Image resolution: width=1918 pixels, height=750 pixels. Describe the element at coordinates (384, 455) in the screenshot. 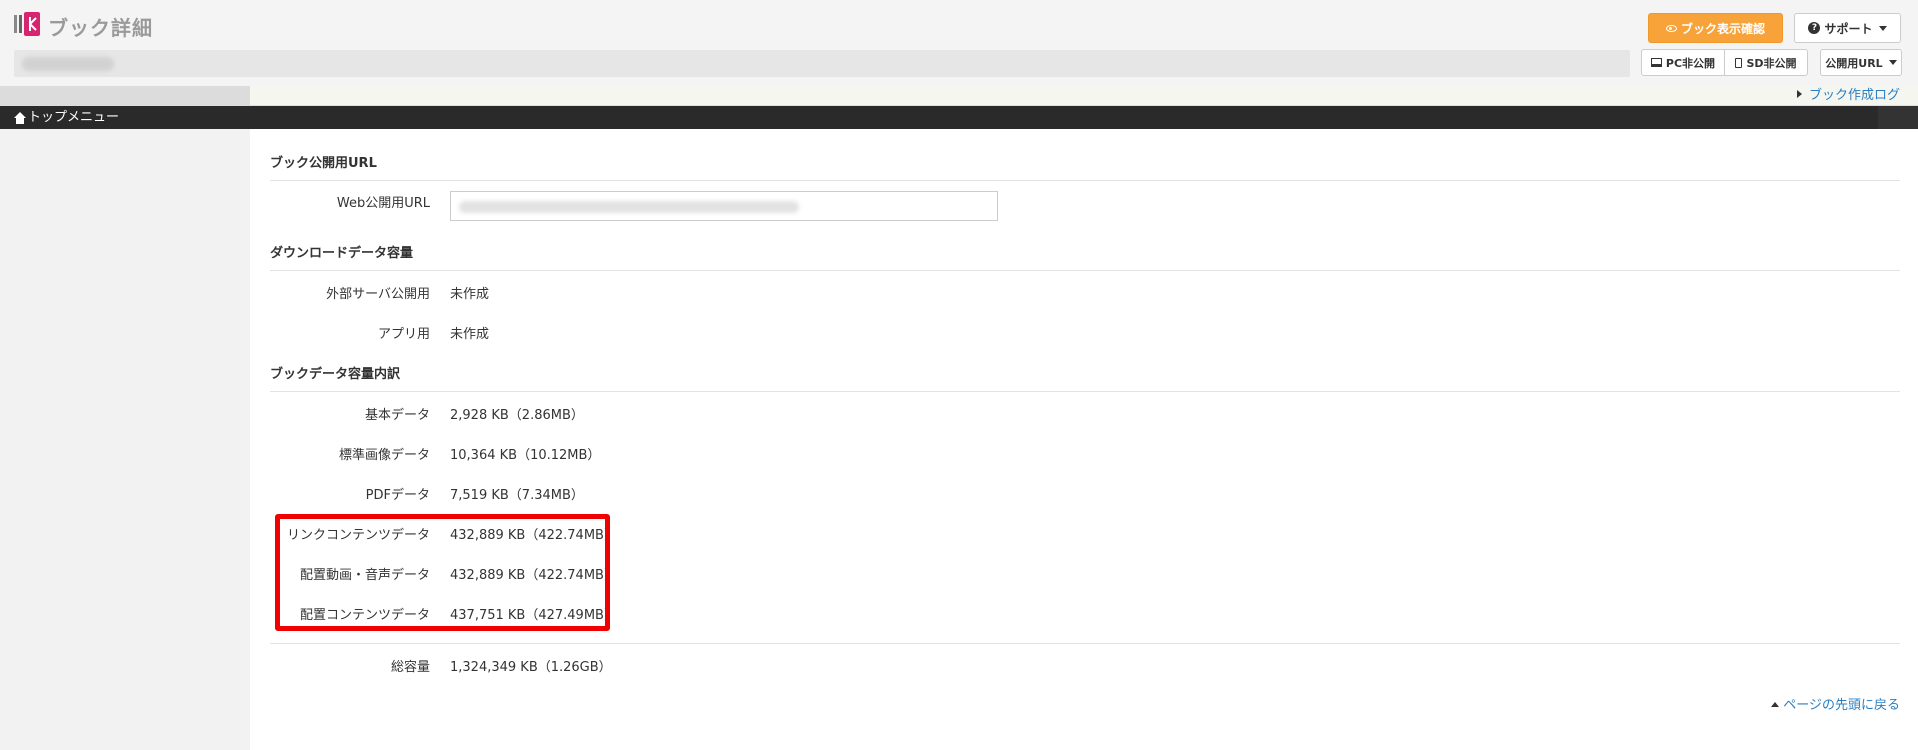

I see `standard-image-label: 標準画像データ` at that location.